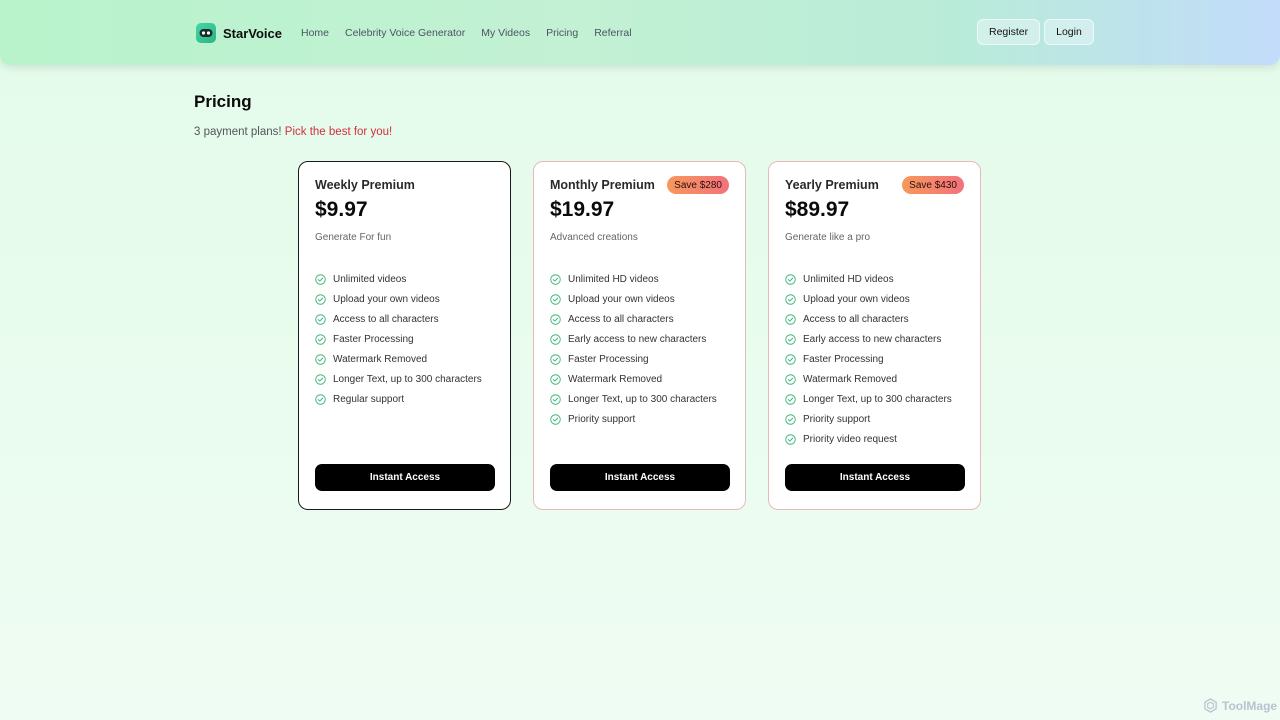 The image size is (1280, 720). I want to click on plan-name: Monthly Premium, so click(602, 185).